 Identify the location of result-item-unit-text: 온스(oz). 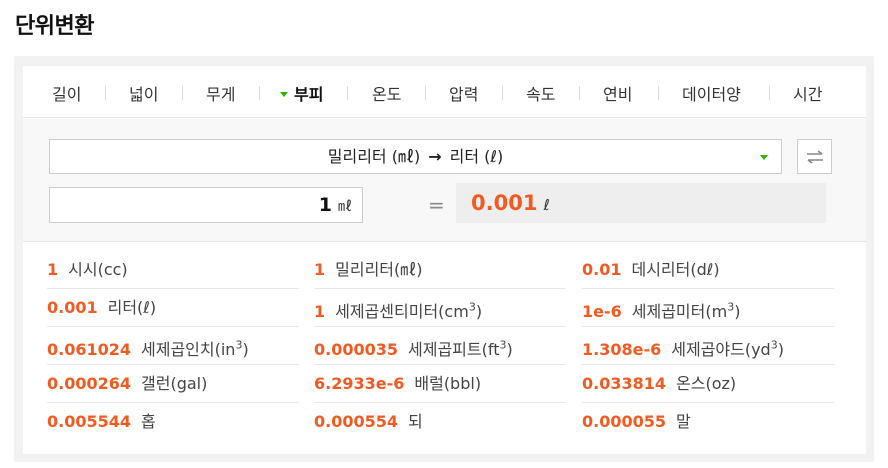
(706, 383).